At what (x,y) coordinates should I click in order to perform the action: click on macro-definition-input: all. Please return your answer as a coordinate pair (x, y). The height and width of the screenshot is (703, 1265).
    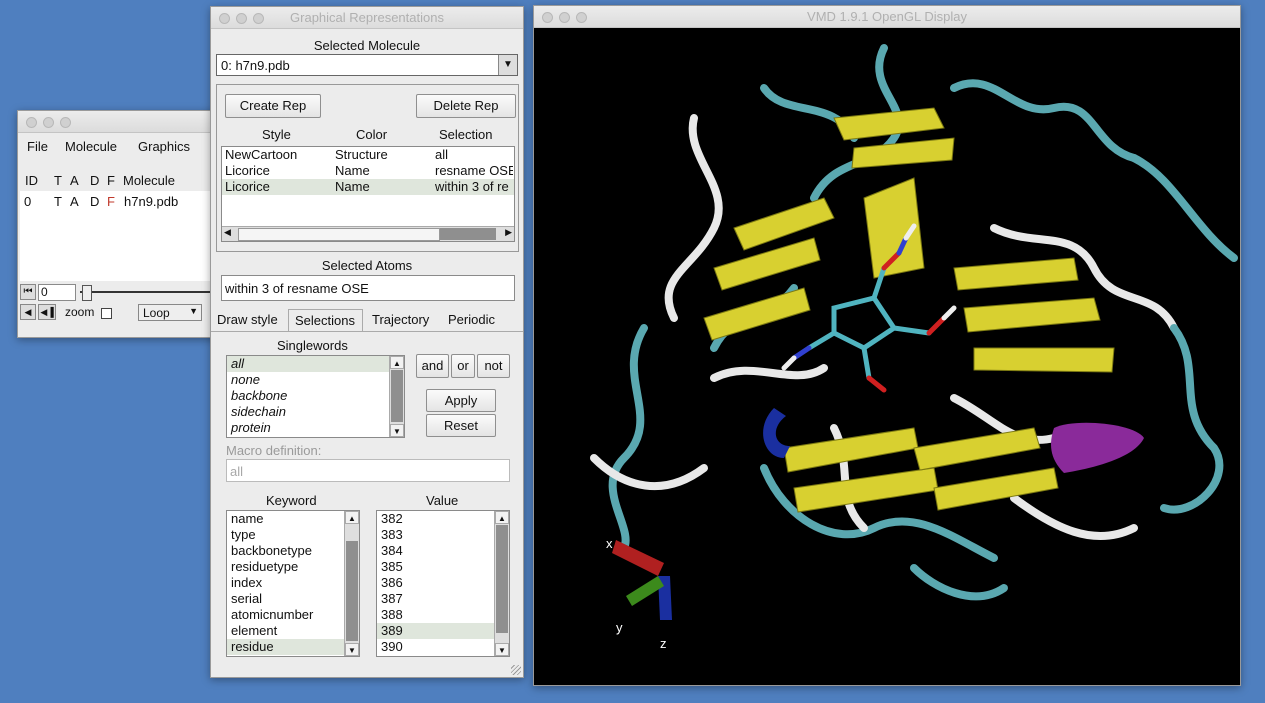
    Looking at the image, I should click on (368, 470).